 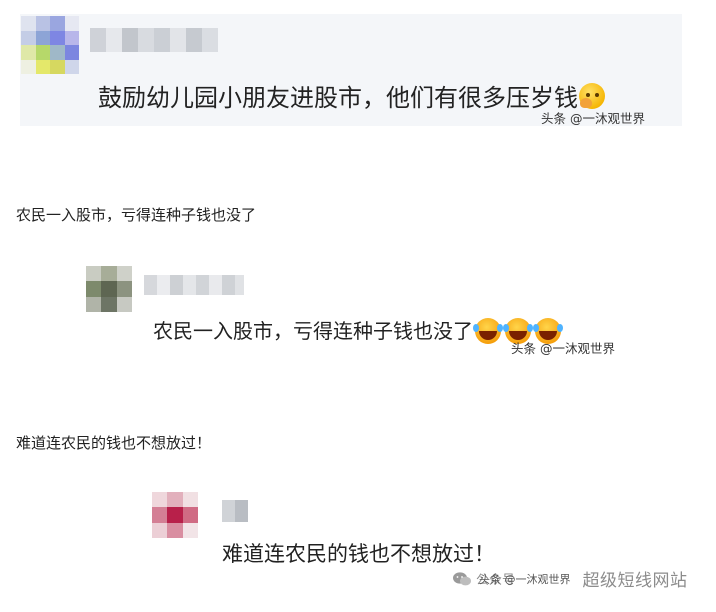 I want to click on caption-3: 难道连农民的钱也不想放过！, so click(x=114, y=443).